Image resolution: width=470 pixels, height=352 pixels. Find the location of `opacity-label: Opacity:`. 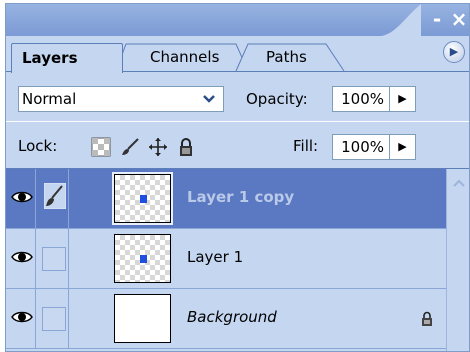

opacity-label: Opacity: is located at coordinates (277, 99).